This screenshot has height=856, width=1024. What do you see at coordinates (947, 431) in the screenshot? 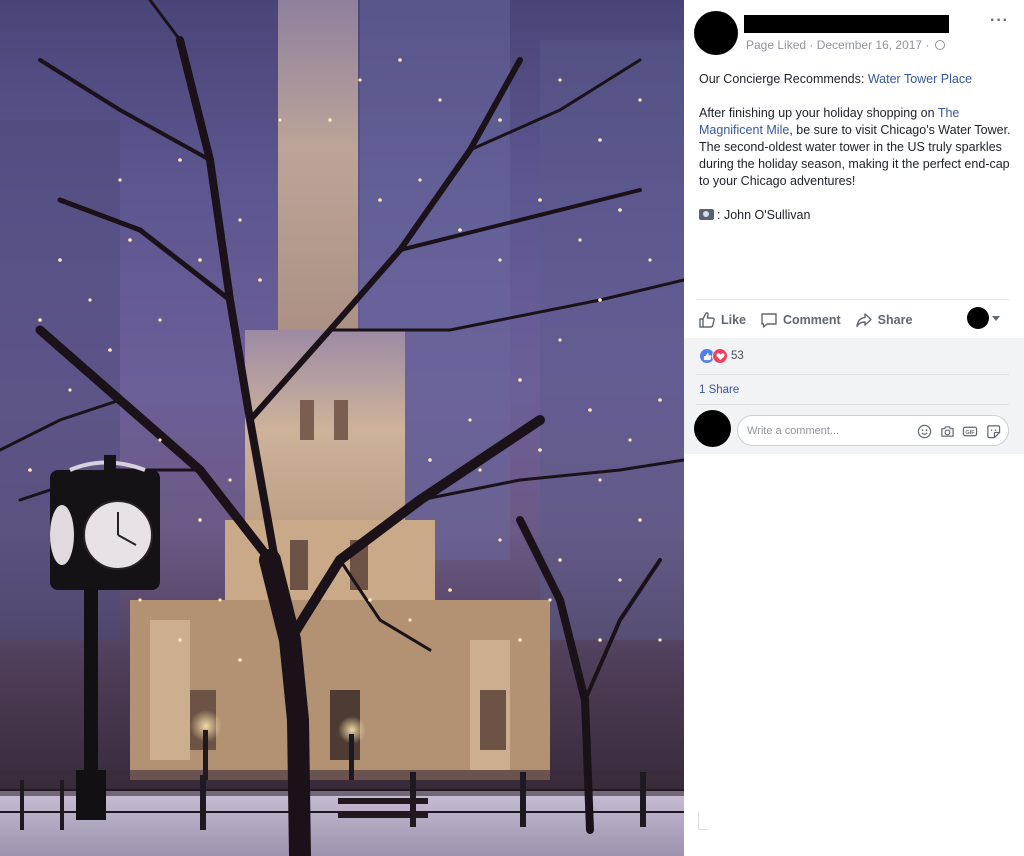
I see `camera-icon` at bounding box center [947, 431].